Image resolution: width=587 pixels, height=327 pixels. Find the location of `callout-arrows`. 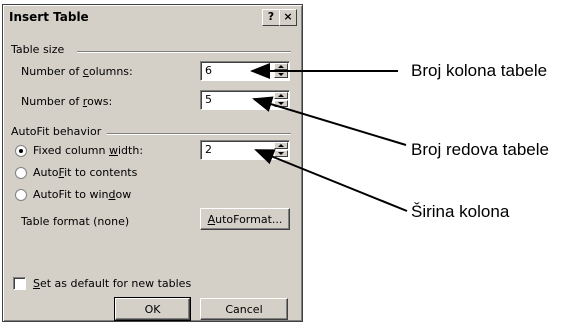

callout-arrows is located at coordinates (329, 137).